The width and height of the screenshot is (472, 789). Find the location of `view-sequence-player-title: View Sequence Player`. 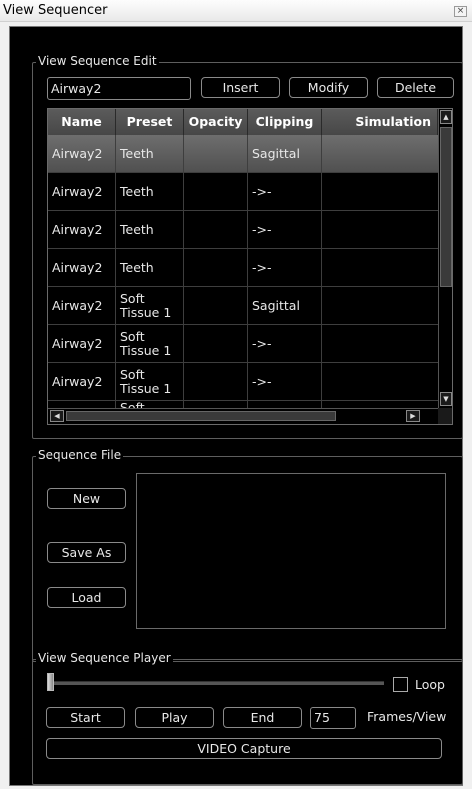

view-sequence-player-title: View Sequence Player is located at coordinates (104, 658).